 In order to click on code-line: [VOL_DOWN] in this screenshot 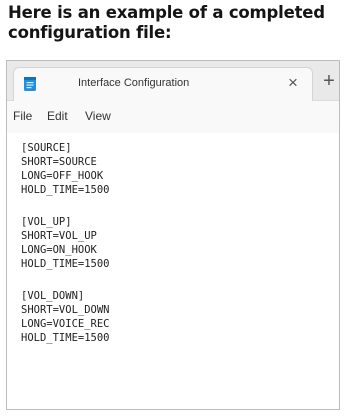, I will do `click(53, 296)`.